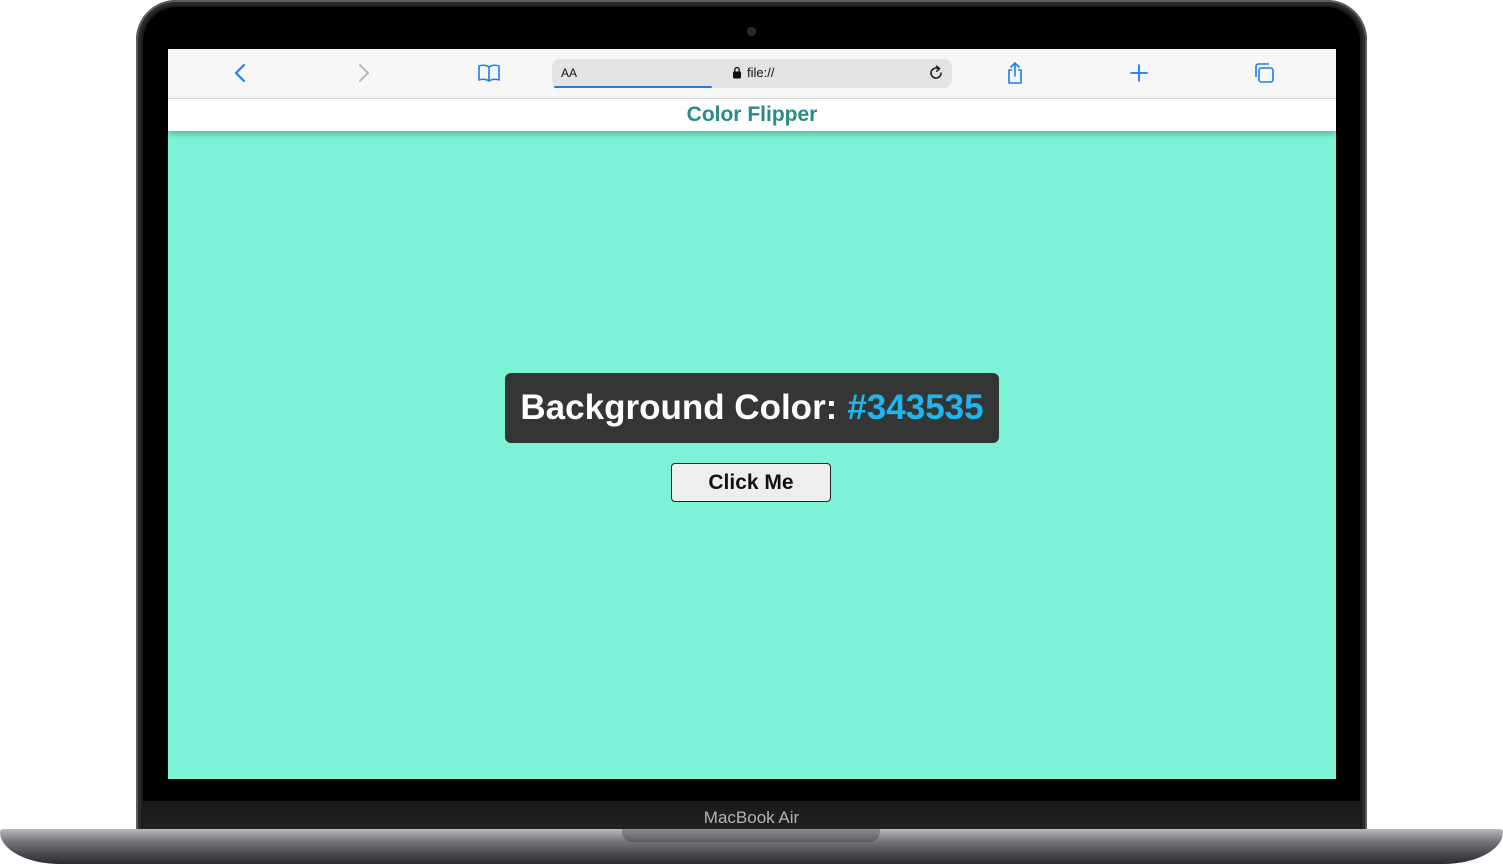 The width and height of the screenshot is (1503, 864). What do you see at coordinates (240, 73) in the screenshot?
I see `chevron-left-icon` at bounding box center [240, 73].